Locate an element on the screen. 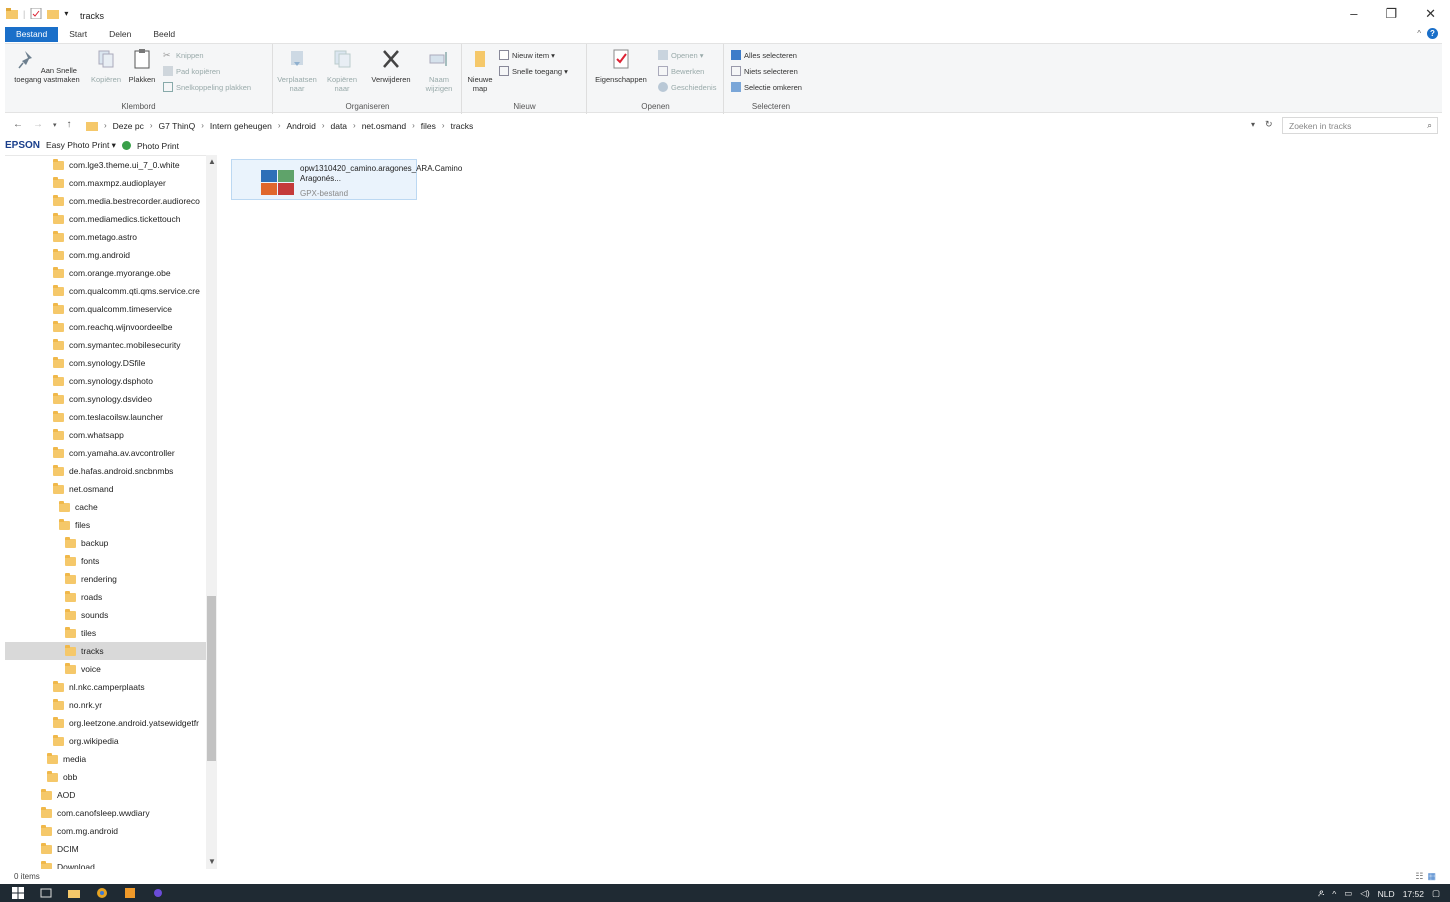 The image size is (1450, 902). tree-item: com.synology.dsvideo is located at coordinates (105, 399).